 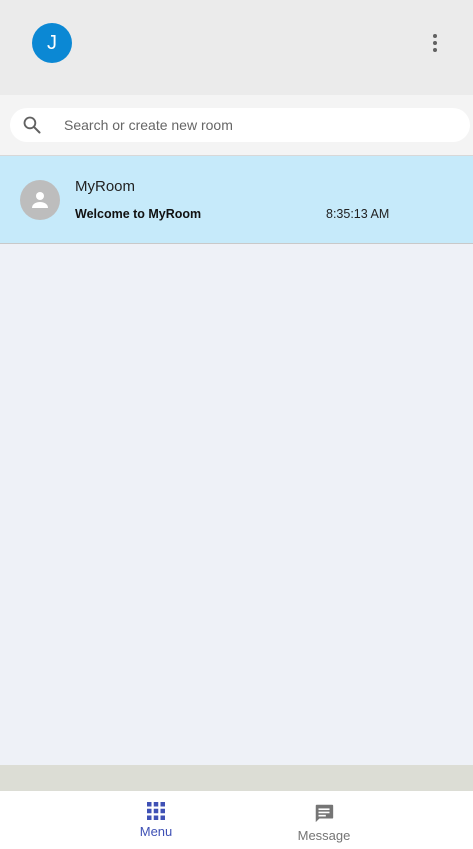 I want to click on person-icon, so click(x=40, y=200).